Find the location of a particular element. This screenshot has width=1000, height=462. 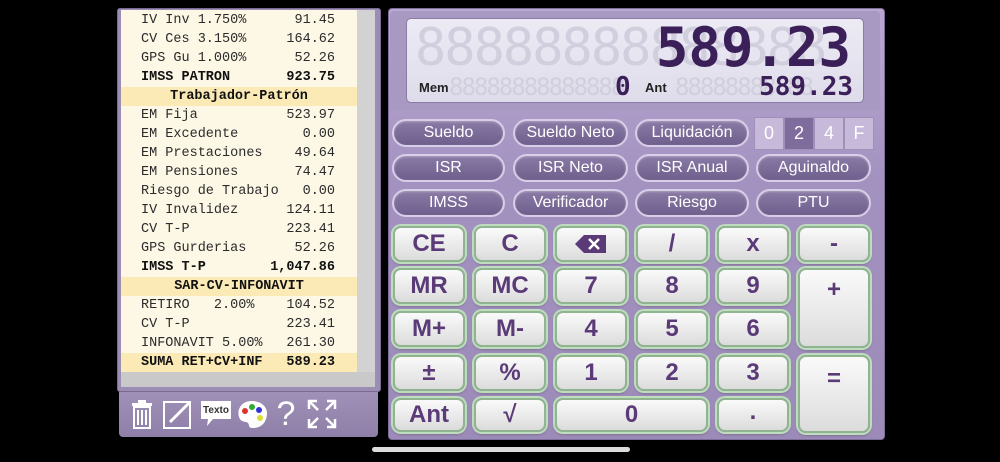

tape-row: INFONAVIT 5.00% 261.30 is located at coordinates (239, 343).